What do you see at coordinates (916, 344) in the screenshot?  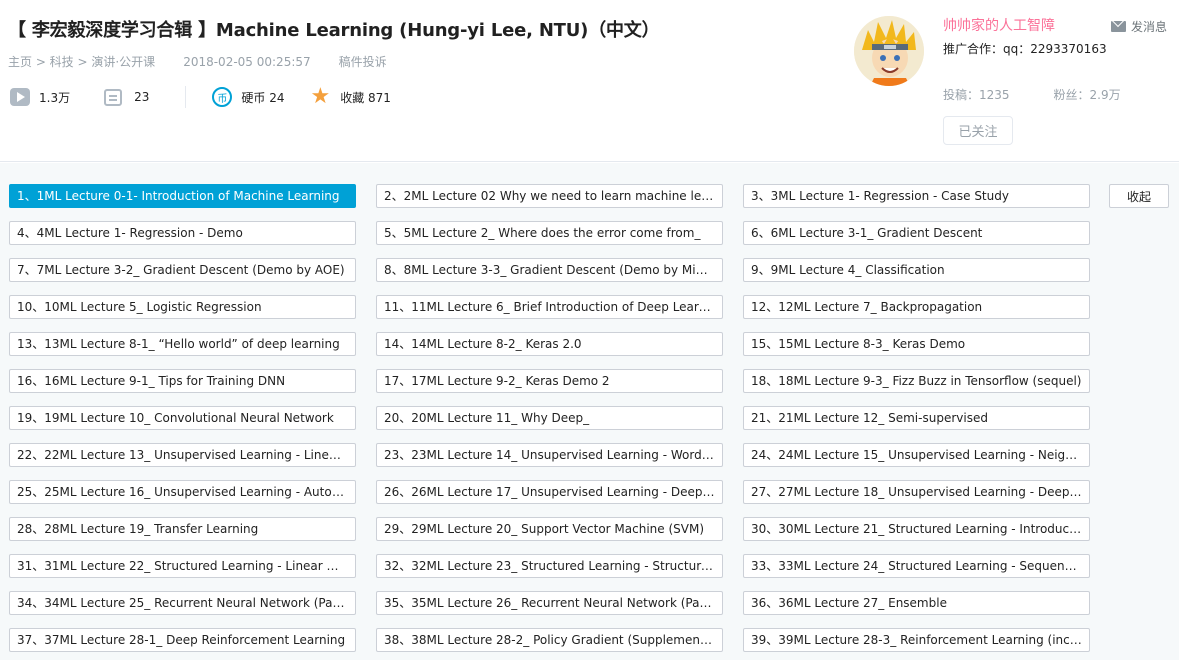 I see `episode-item: 15、15ML Lecture 8-3_ Keras Demo` at bounding box center [916, 344].